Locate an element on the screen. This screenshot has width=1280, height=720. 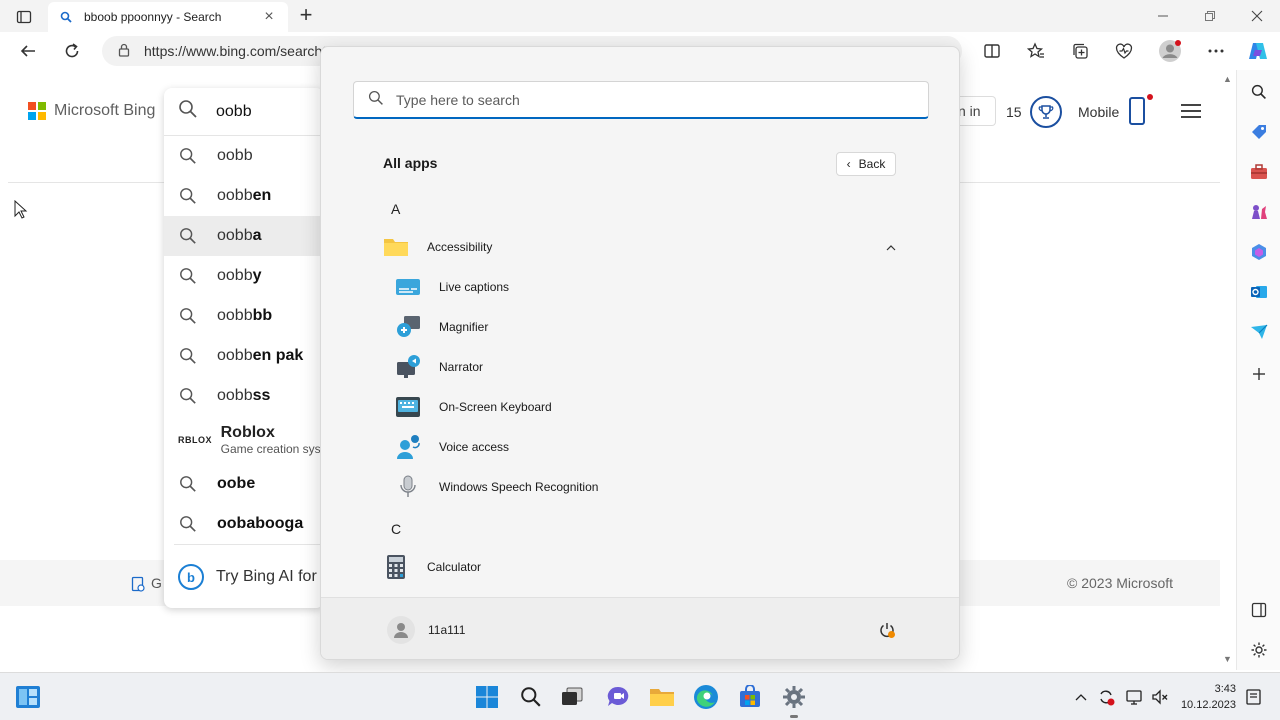
notification-dot is located at coordinates (1150, 97).